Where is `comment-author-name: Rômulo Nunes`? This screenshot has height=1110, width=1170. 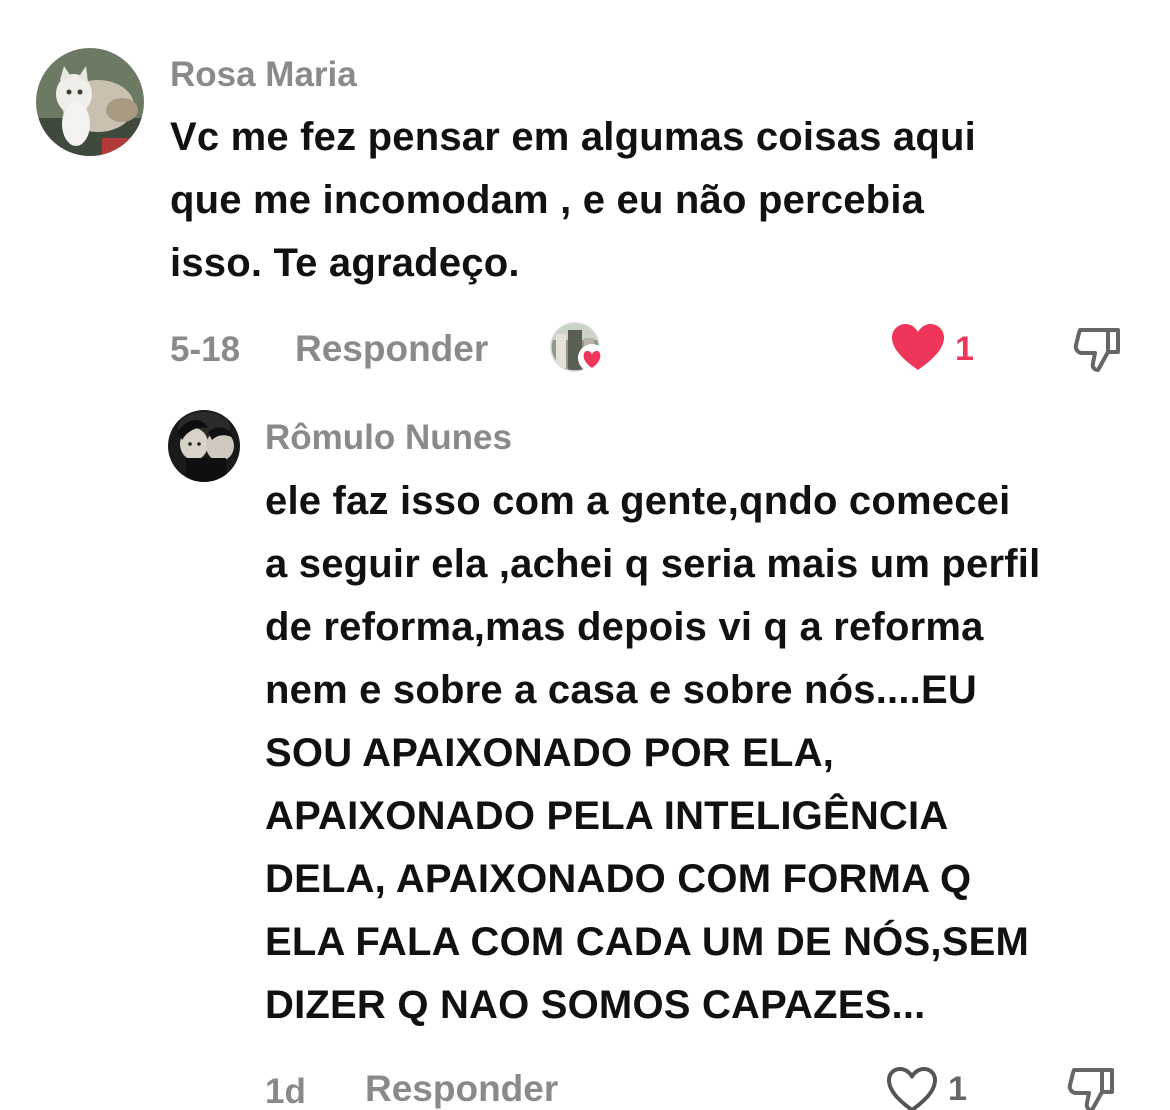 comment-author-name: Rômulo Nunes is located at coordinates (388, 438).